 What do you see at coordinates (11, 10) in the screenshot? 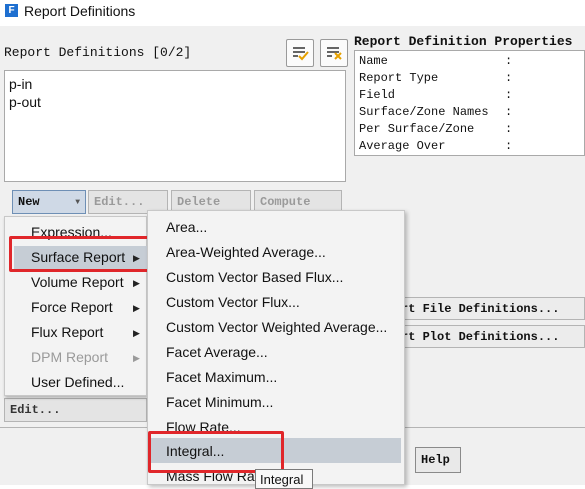
I see `app-icon: F` at bounding box center [11, 10].